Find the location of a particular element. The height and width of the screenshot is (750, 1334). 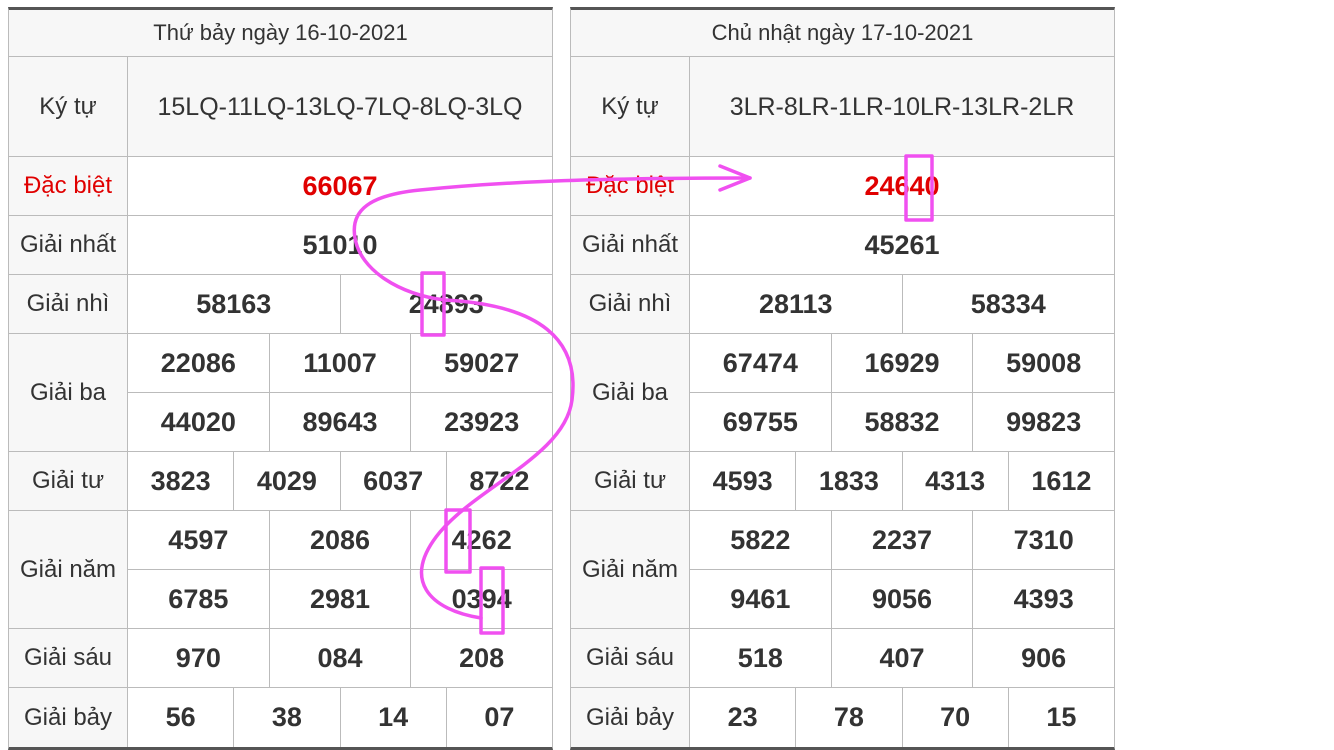

giai-nam-value: 5822 is located at coordinates (760, 539).